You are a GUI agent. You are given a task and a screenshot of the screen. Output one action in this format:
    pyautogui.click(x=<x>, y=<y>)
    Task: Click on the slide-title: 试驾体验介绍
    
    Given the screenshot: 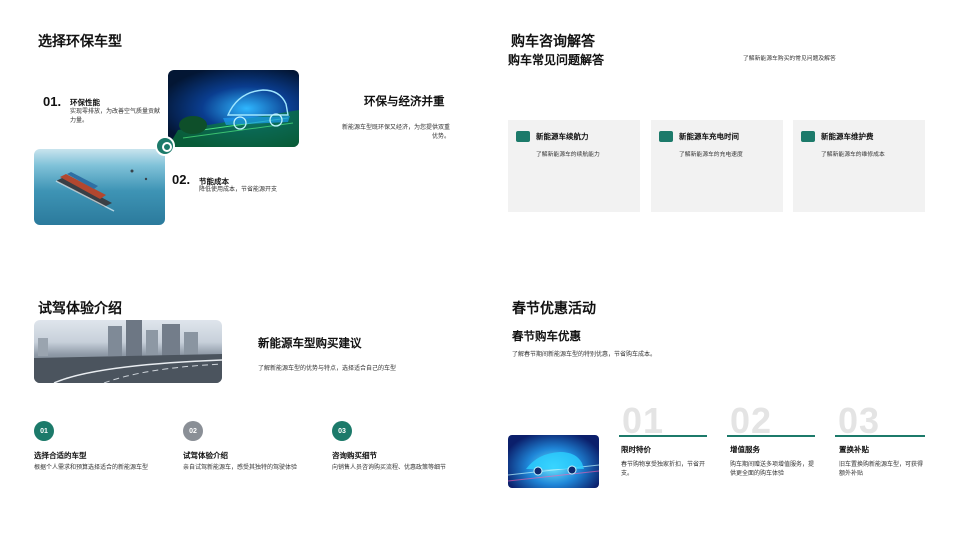 What is the action you would take?
    pyautogui.click(x=80, y=308)
    